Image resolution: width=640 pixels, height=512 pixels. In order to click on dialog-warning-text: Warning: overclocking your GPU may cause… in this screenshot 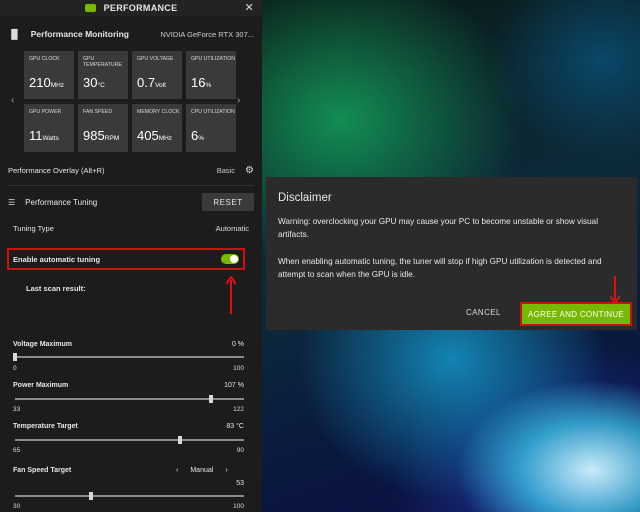, I will do `click(438, 228)`.